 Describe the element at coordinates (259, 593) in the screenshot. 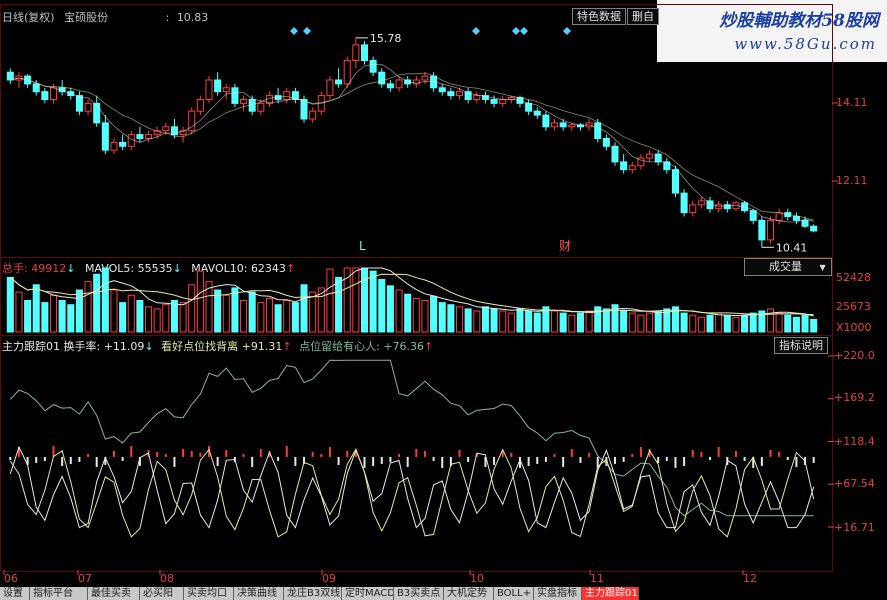

I see `indicator-tab-5: 决策曲线` at that location.